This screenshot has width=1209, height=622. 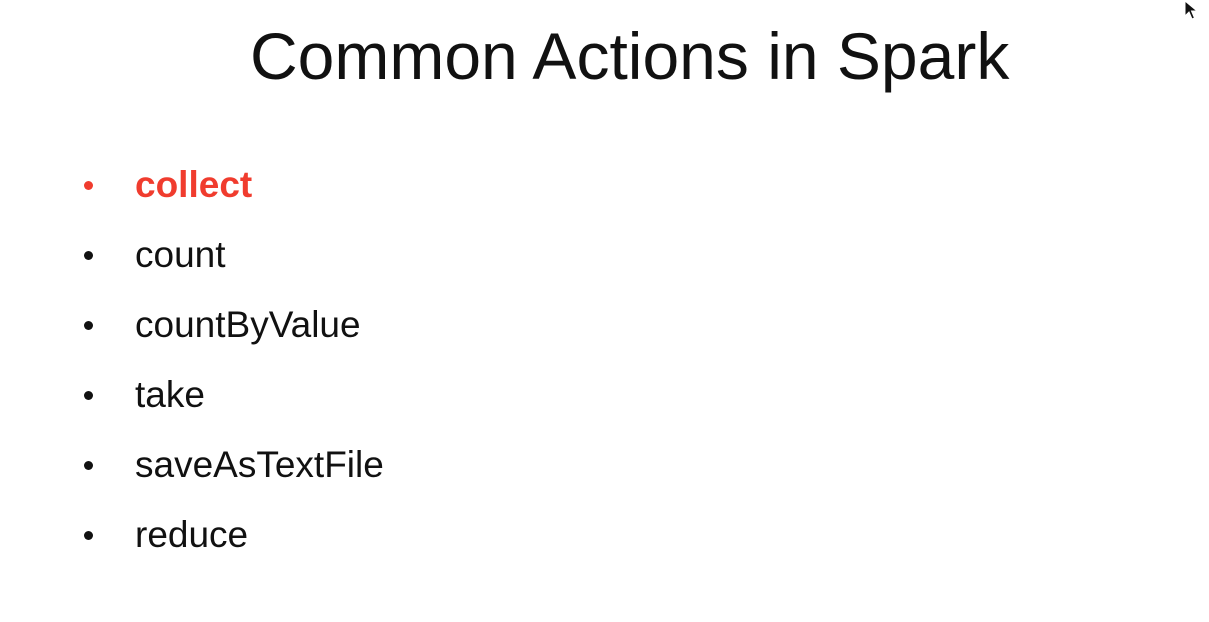 I want to click on list-item-saveastextfile: saveAsTextFile, so click(x=232, y=465).